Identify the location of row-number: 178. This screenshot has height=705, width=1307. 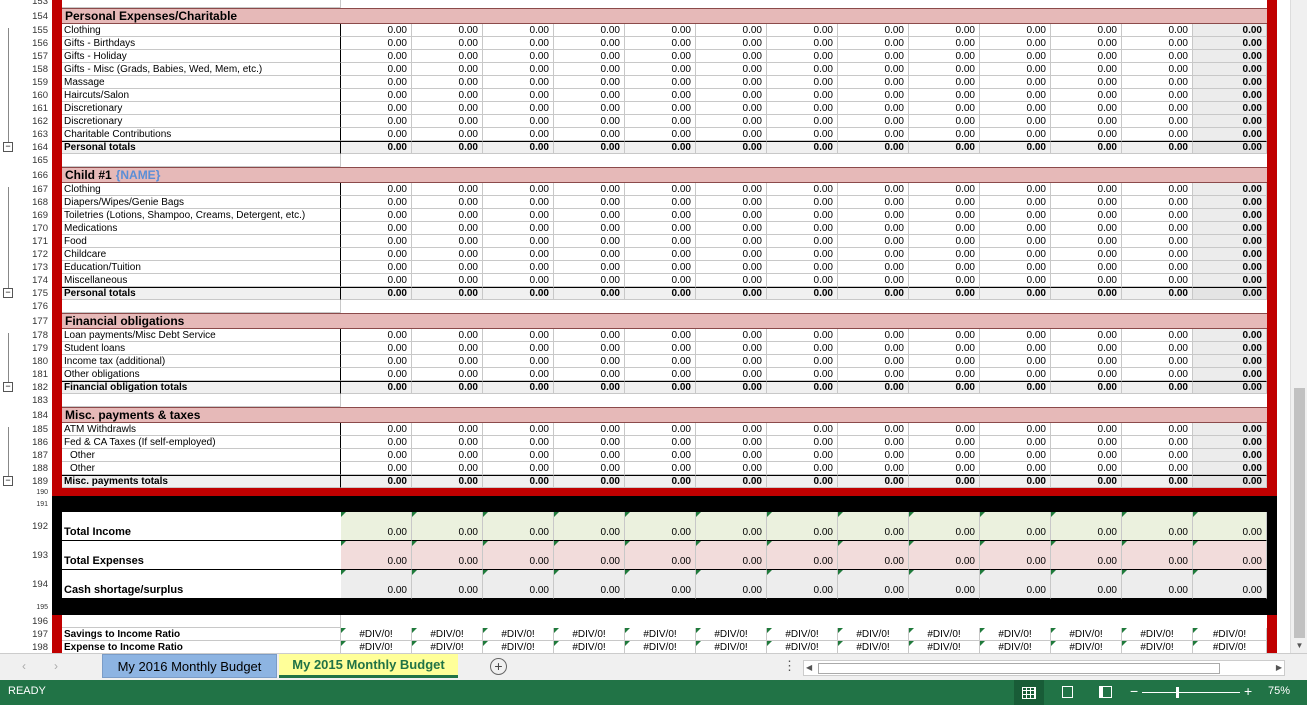
(35, 335).